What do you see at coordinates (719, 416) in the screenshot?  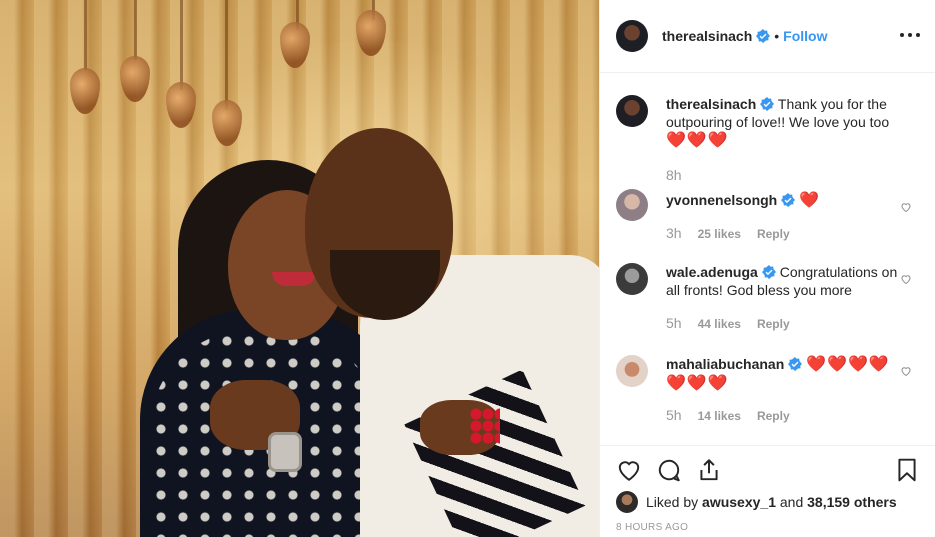 I see `comment-likes: 14 likes` at bounding box center [719, 416].